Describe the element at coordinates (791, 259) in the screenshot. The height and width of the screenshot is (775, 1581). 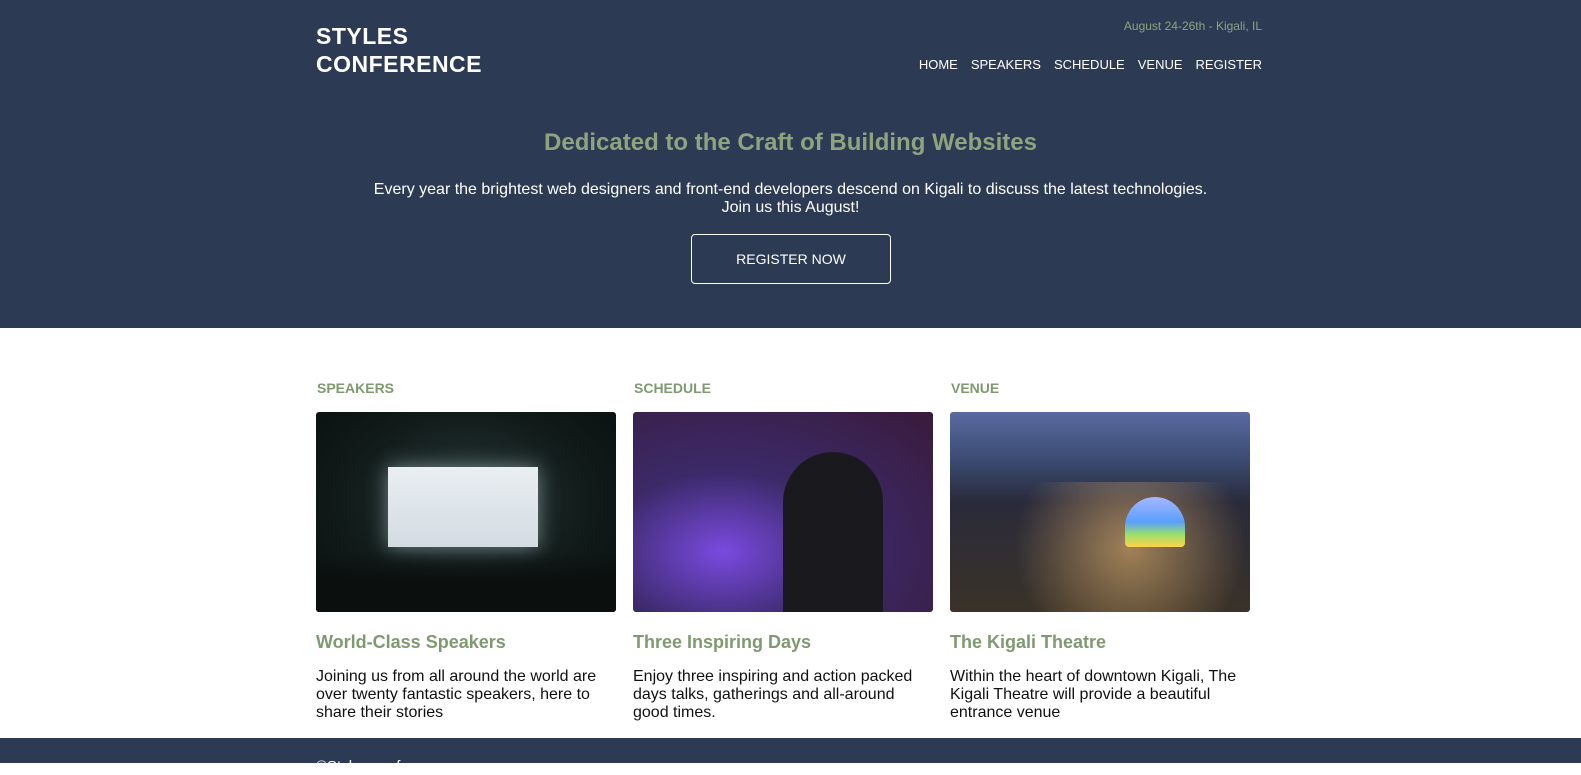
I see `register-now-button: REGISTER NOW` at that location.